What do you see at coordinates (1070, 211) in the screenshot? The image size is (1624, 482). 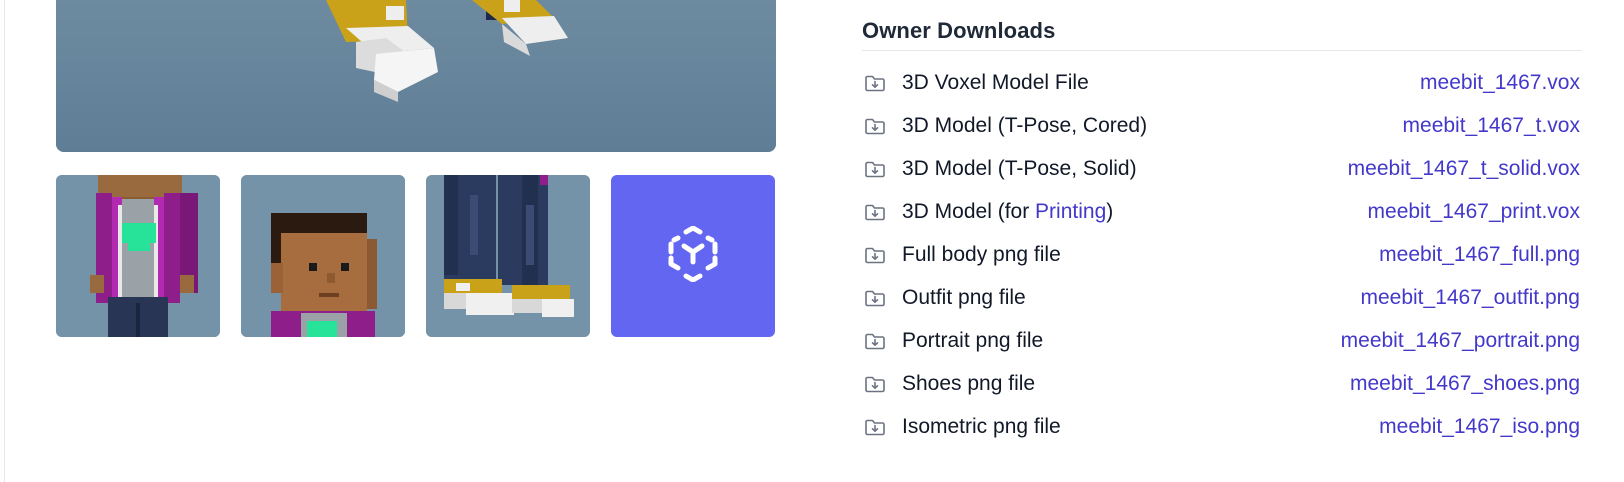 I see `printing-link: Printing` at bounding box center [1070, 211].